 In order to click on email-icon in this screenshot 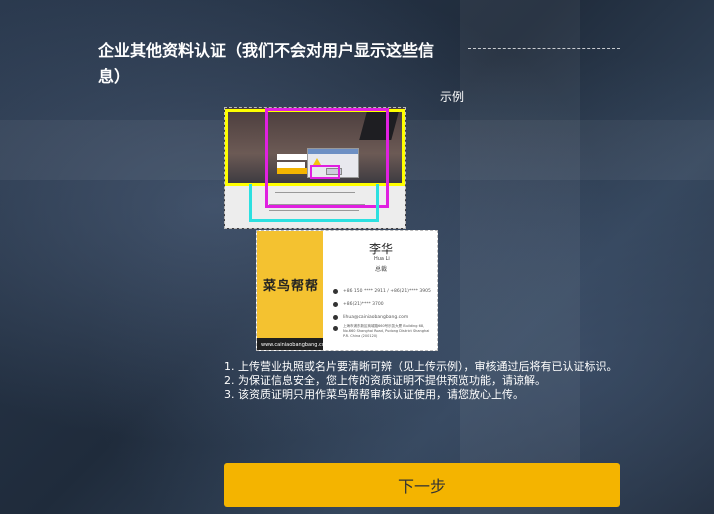, I will do `click(335, 317)`.